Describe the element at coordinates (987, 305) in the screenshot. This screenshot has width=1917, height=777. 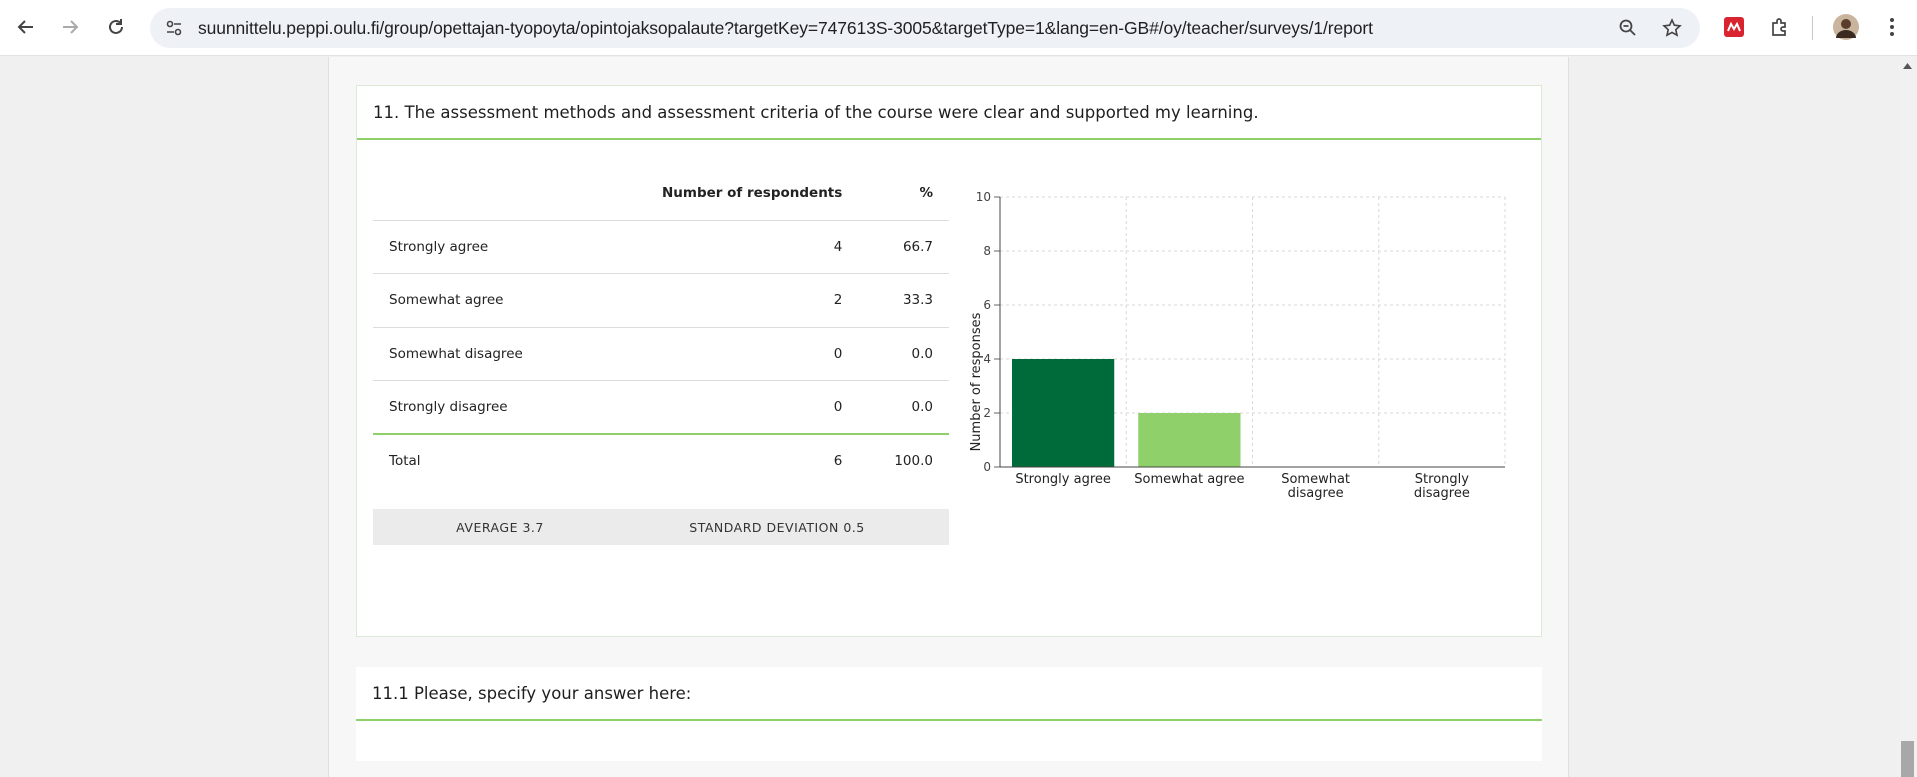
I see `y-tick-label: 6` at that location.